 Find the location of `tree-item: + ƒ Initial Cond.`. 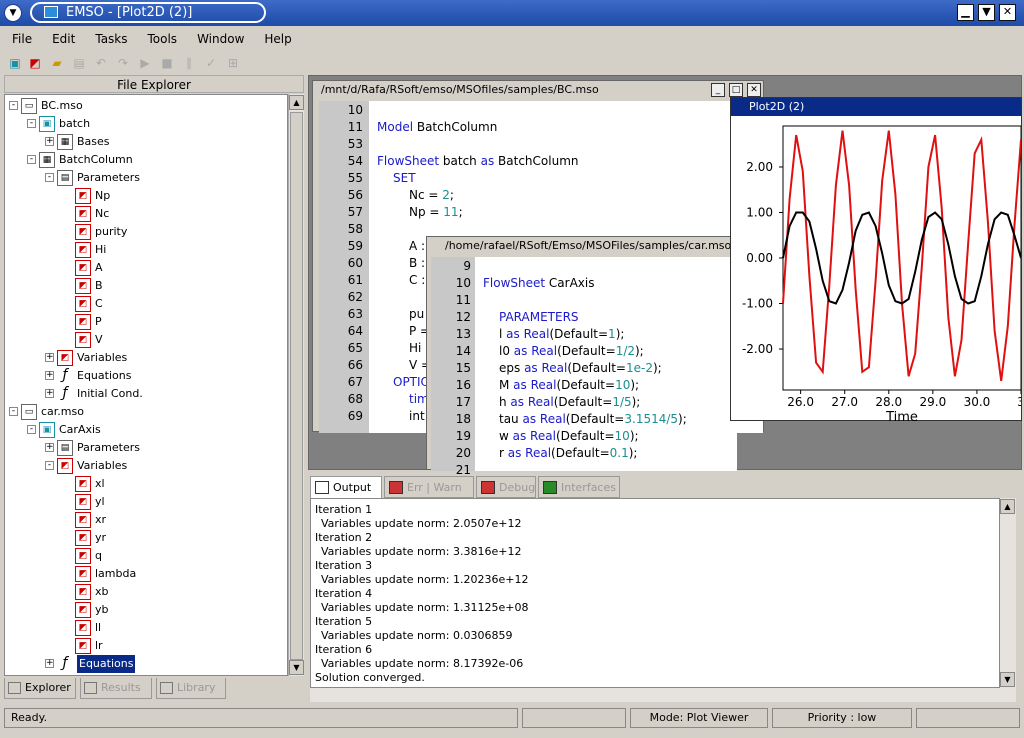

tree-item: + ƒ Initial Cond. is located at coordinates (145, 394).